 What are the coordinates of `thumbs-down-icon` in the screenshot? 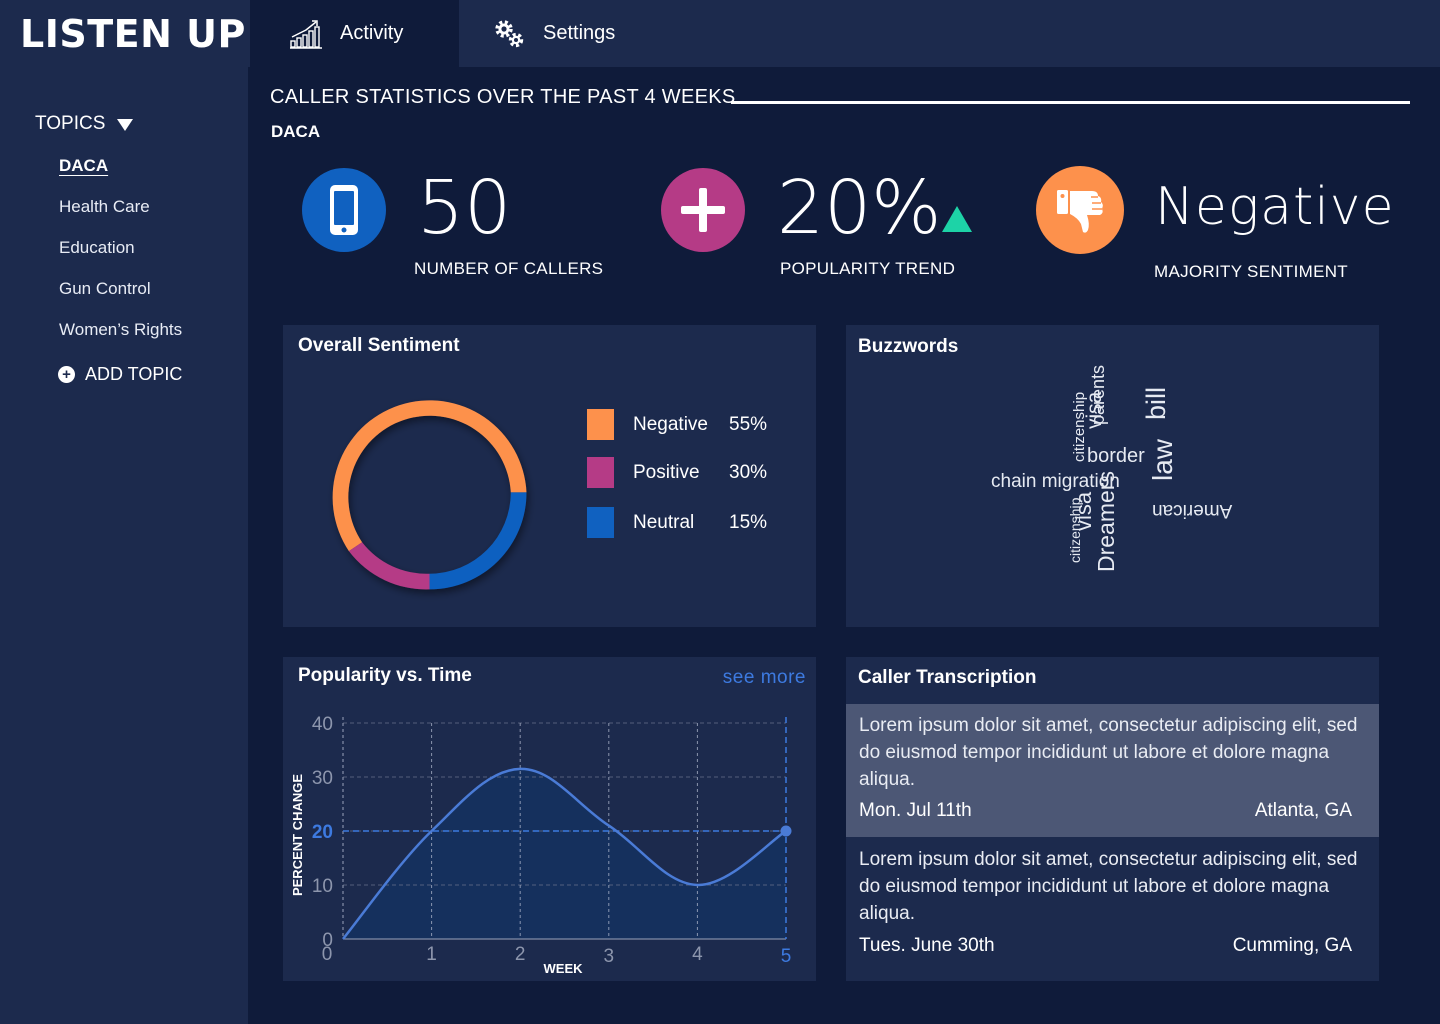 It's located at (1080, 211).